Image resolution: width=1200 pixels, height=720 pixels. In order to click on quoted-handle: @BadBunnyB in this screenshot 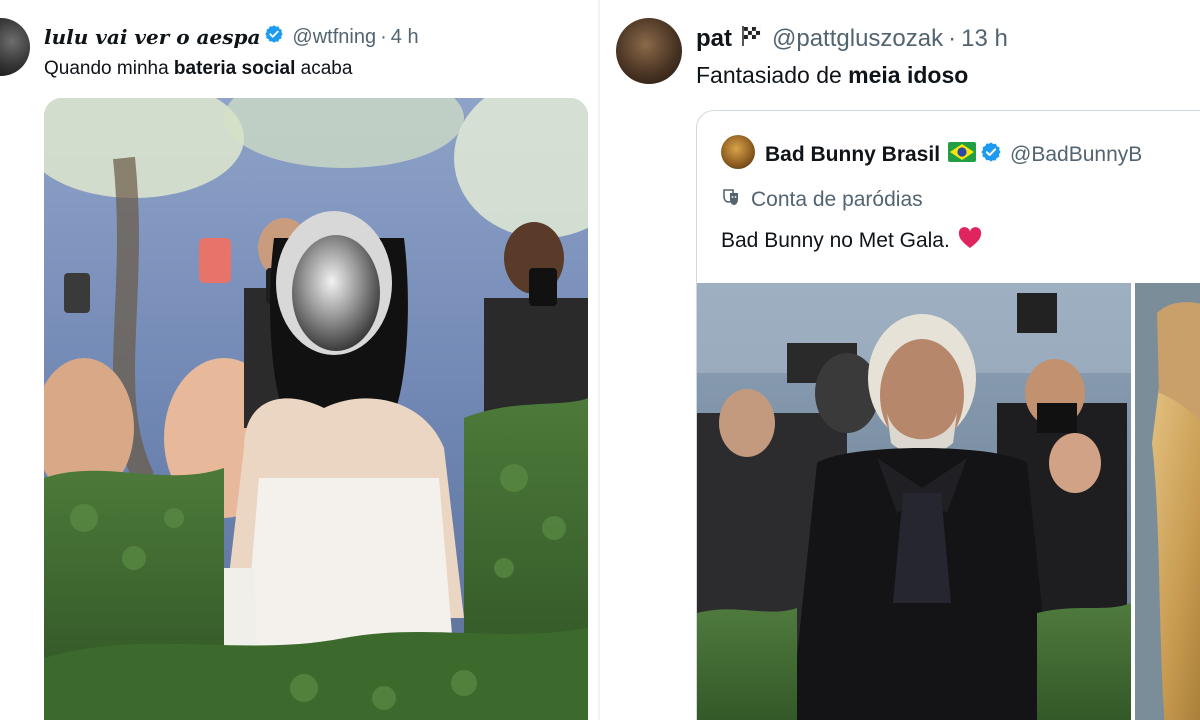, I will do `click(1076, 155)`.